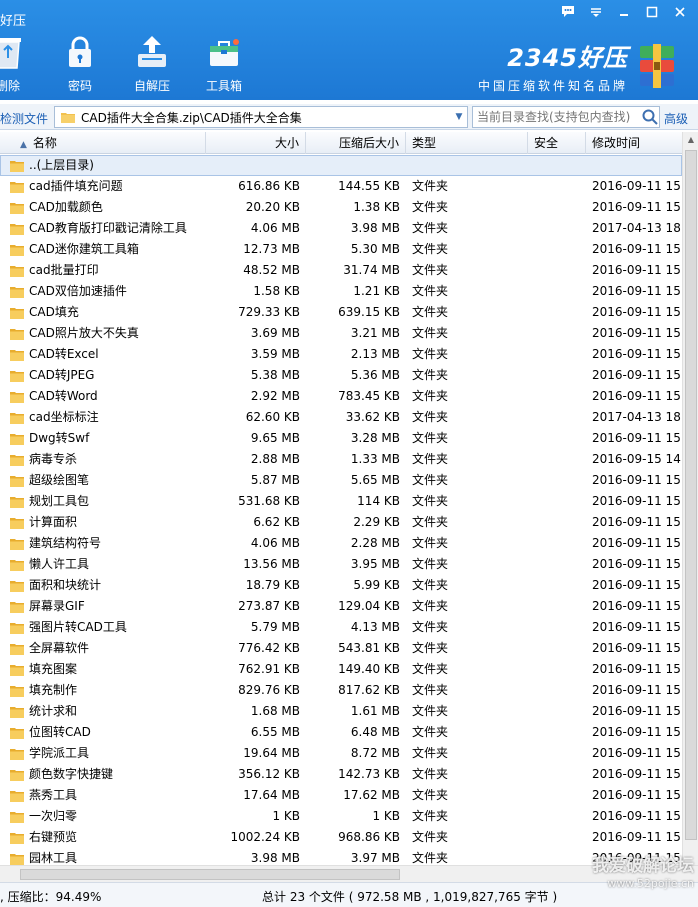 Image resolution: width=698 pixels, height=907 pixels. I want to click on column-name: ▲ 名称, so click(103, 143).